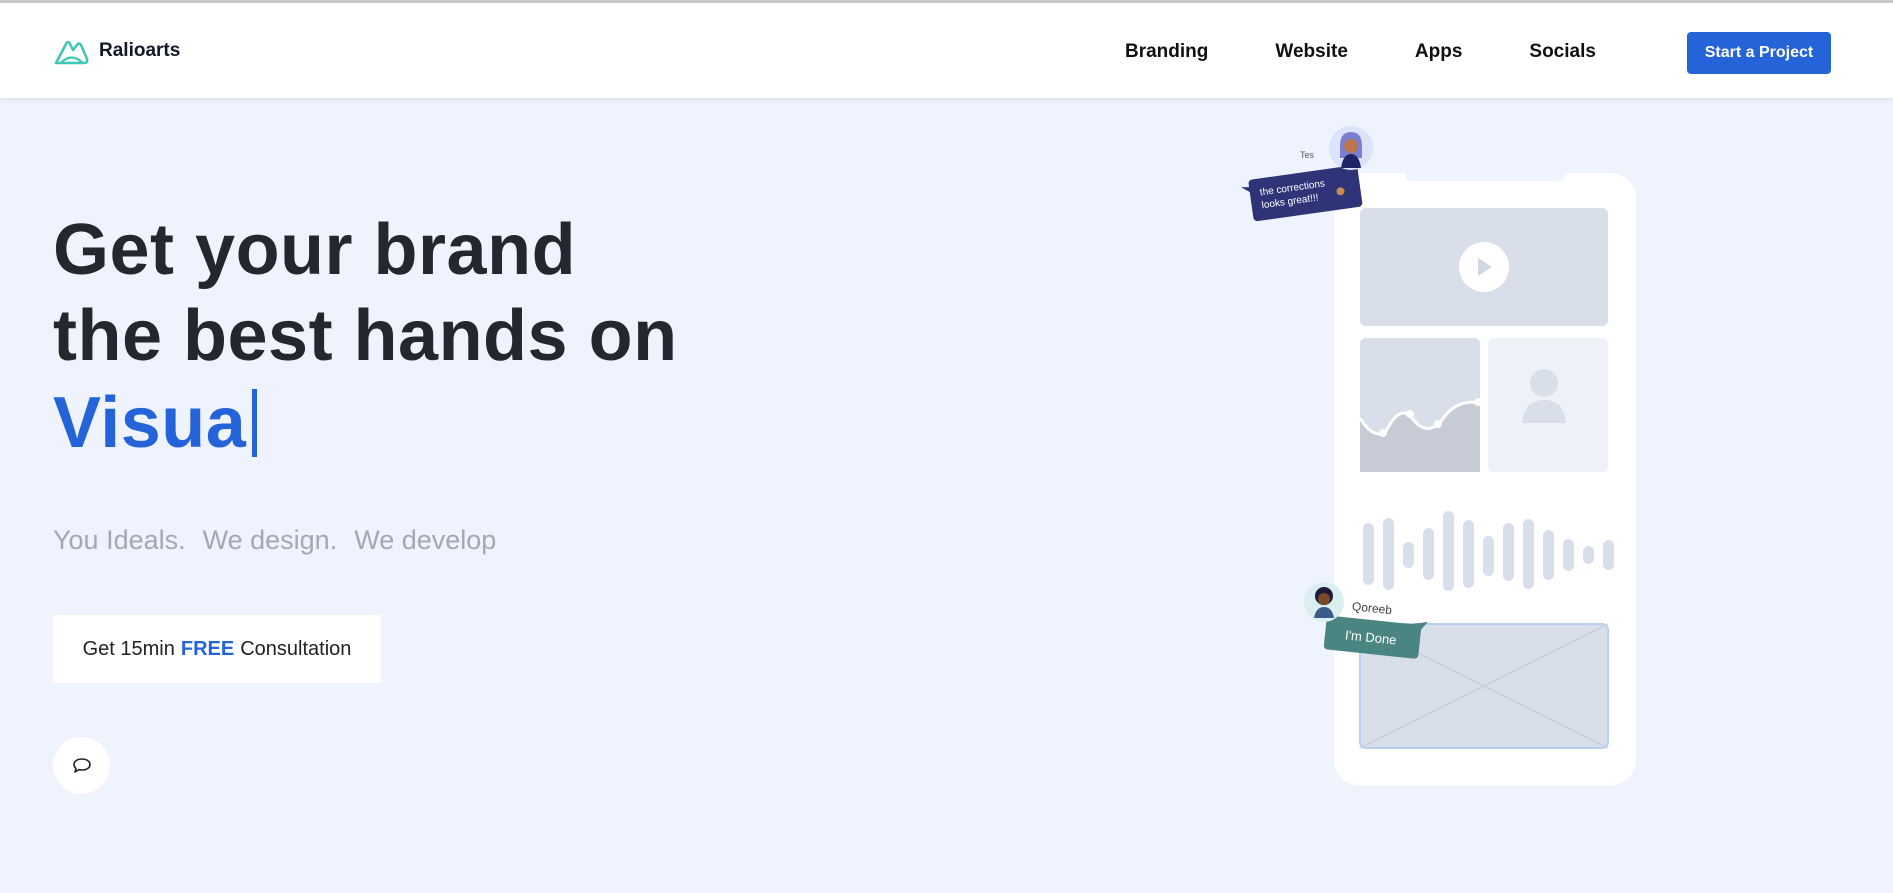 The height and width of the screenshot is (893, 1893). What do you see at coordinates (1166, 52) in the screenshot?
I see `nav-link-branding: Branding` at bounding box center [1166, 52].